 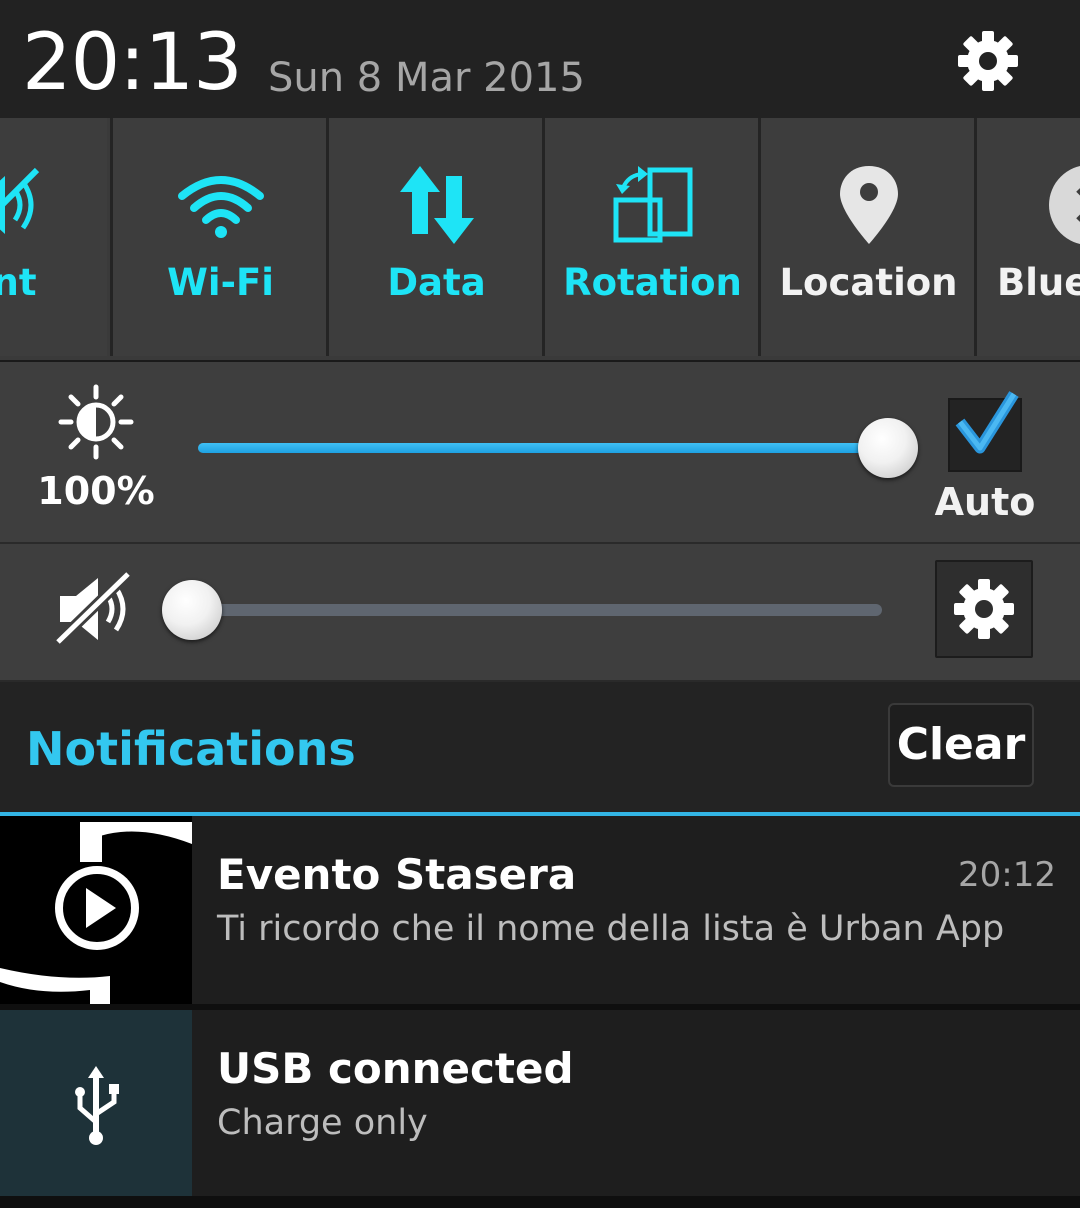 What do you see at coordinates (522, 610) in the screenshot?
I see `volume-slider` at bounding box center [522, 610].